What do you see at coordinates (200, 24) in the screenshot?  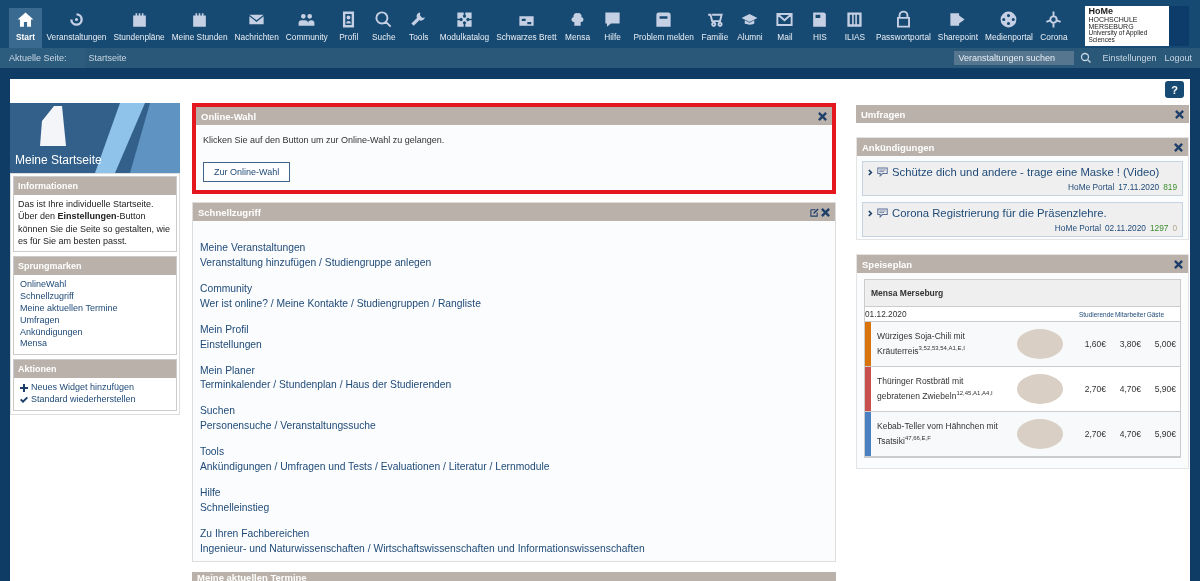 I see `nav-item: Meine Stunden` at bounding box center [200, 24].